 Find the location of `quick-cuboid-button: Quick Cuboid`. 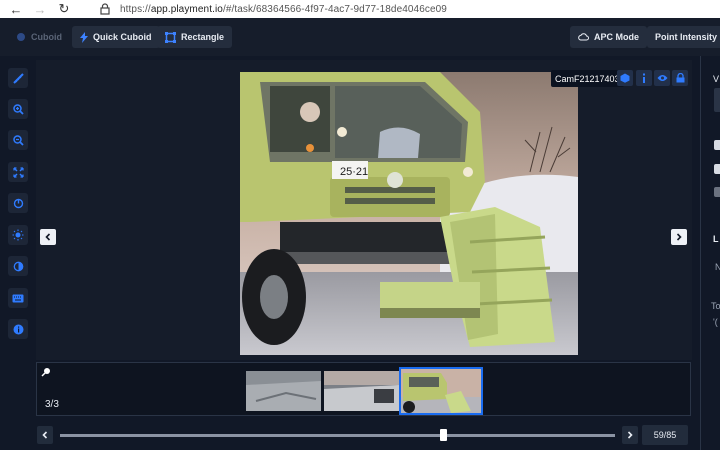

quick-cuboid-button: Quick Cuboid is located at coordinates (116, 37).